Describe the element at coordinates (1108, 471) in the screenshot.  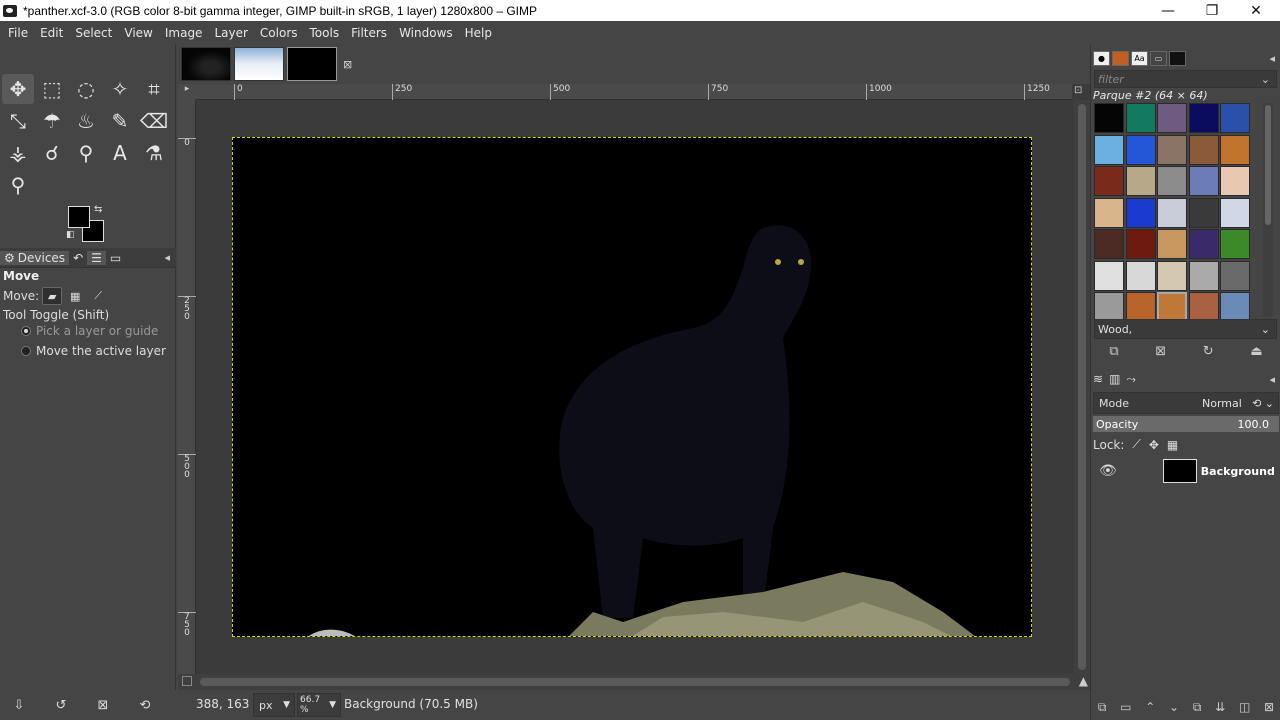
I see `visibility-eye-icon: 👁` at that location.